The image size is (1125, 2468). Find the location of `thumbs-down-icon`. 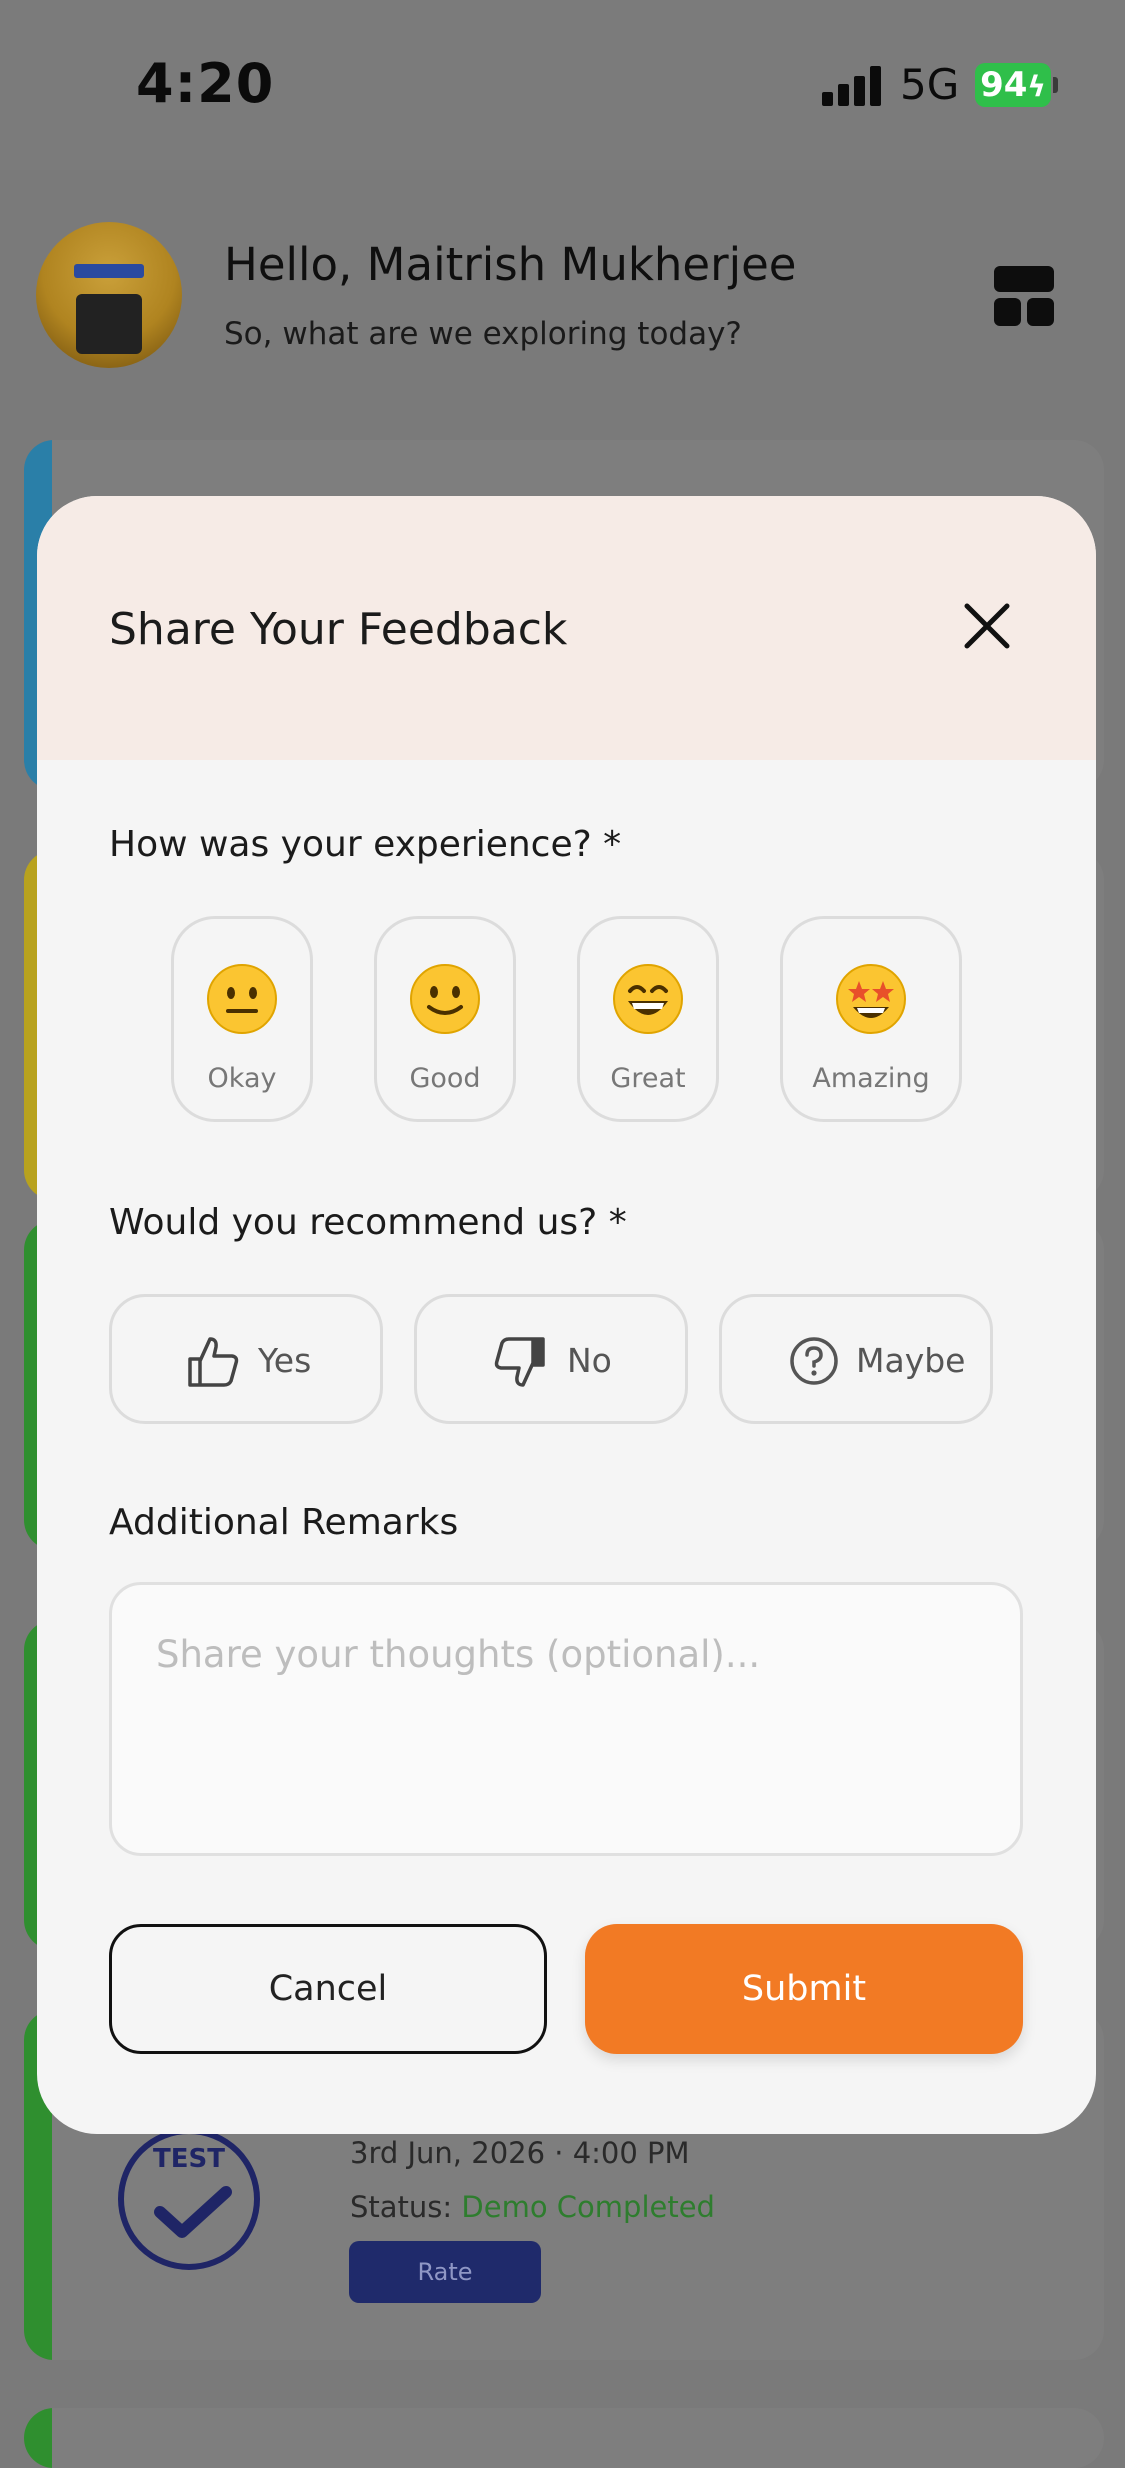

thumbs-down-icon is located at coordinates (519, 1362).